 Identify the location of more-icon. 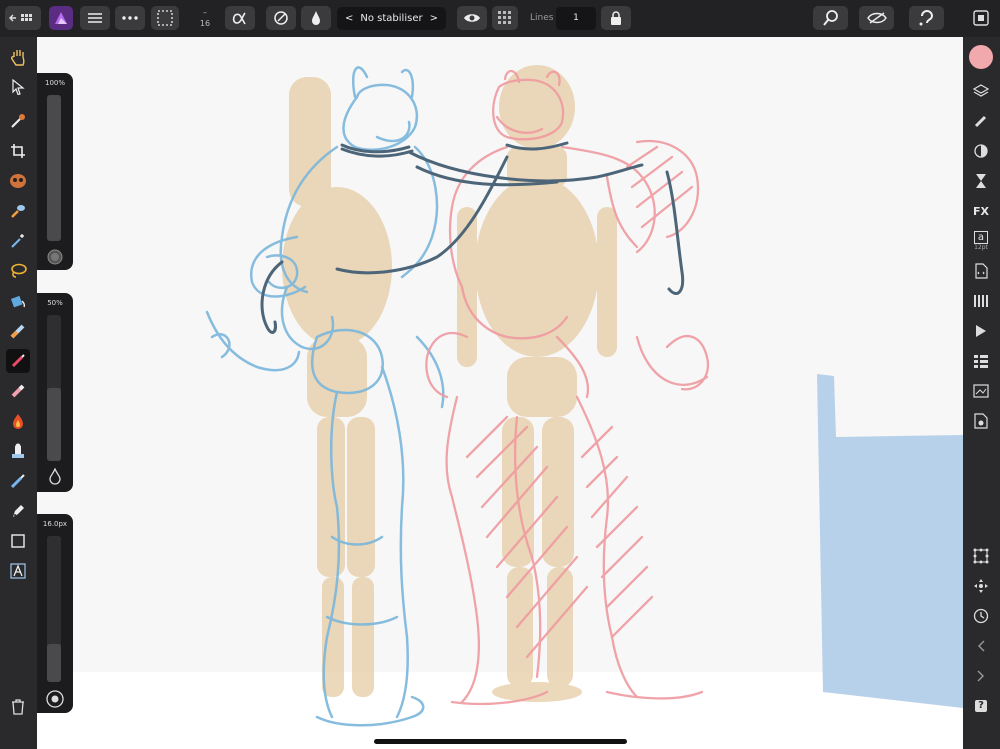
(130, 18).